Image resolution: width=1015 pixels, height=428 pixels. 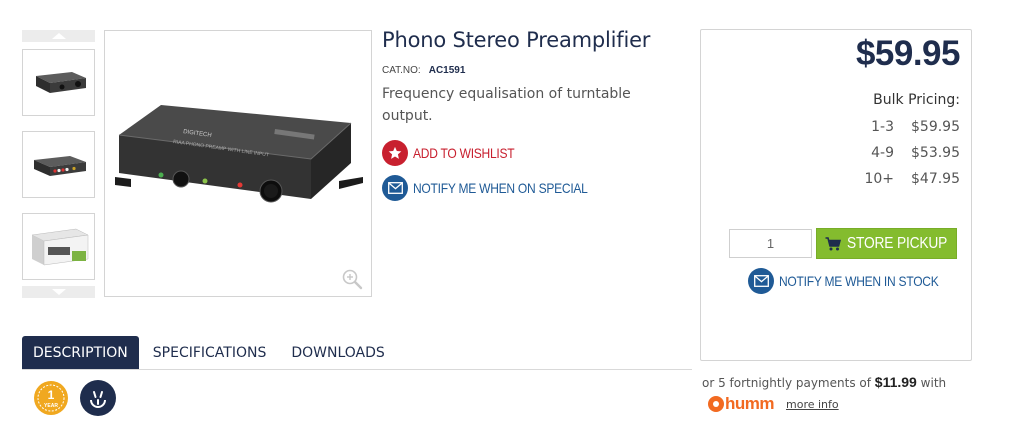 I want to click on bulk-pricing-row: 1-3 $59.95, so click(x=902, y=127).